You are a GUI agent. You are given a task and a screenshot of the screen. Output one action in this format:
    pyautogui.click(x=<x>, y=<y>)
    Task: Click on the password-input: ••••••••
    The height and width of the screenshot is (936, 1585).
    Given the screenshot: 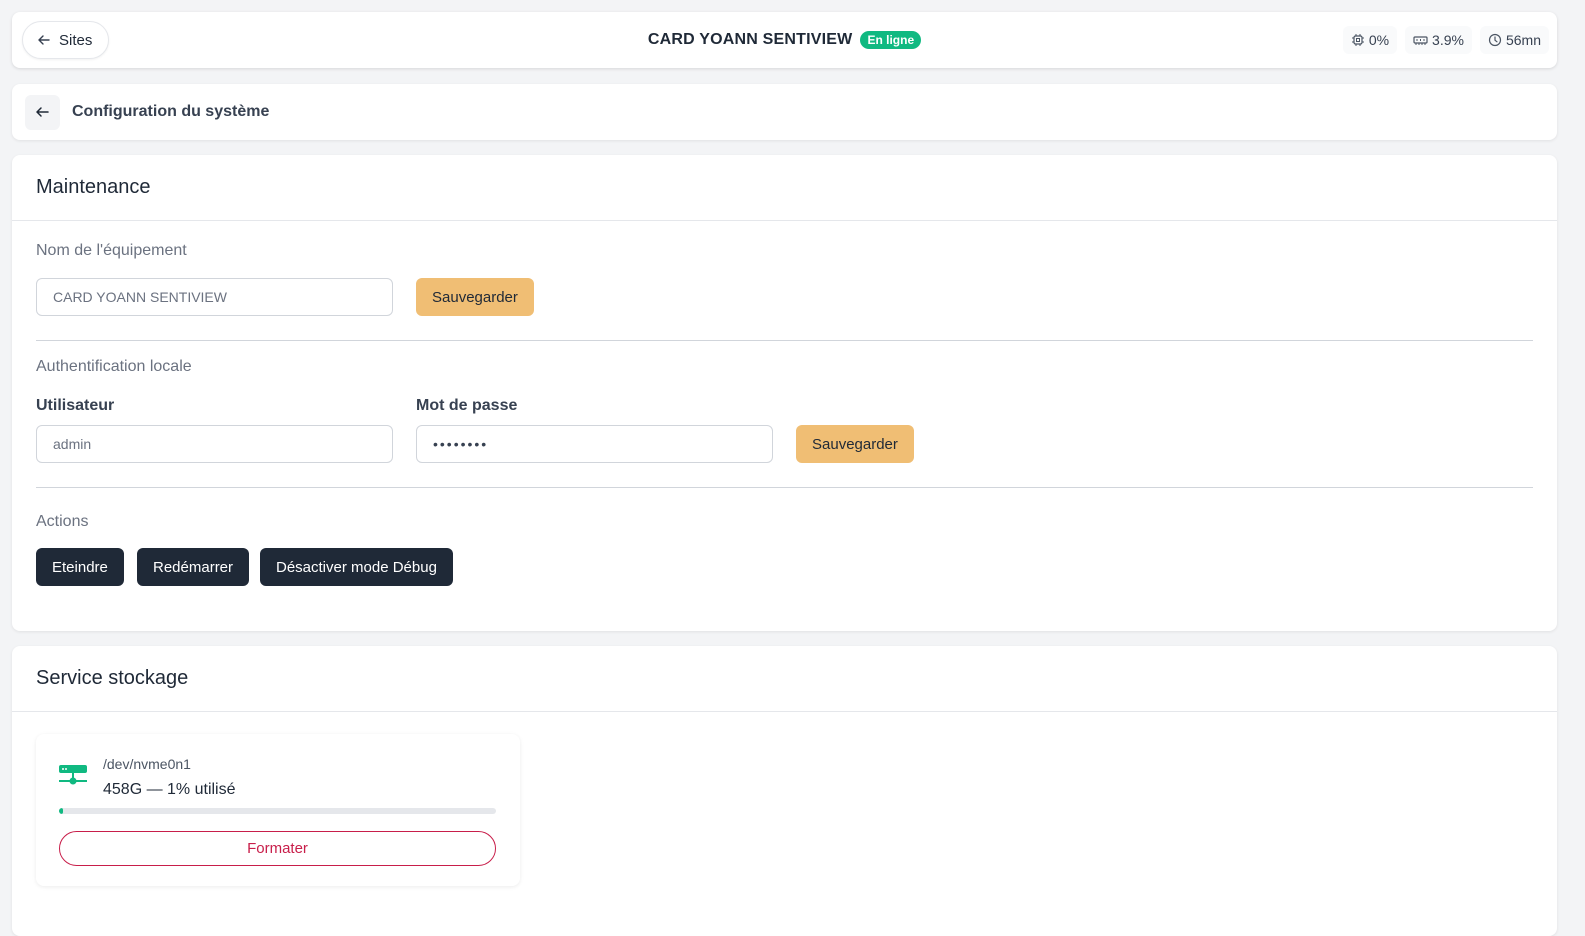 What is the action you would take?
    pyautogui.click(x=594, y=444)
    